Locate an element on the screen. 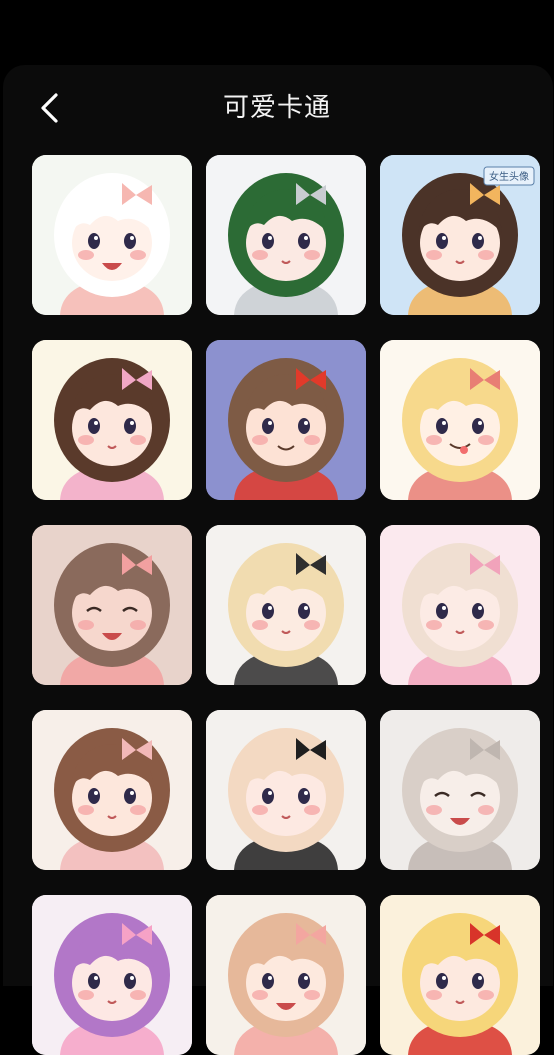 The image size is (554, 1055). sticker-badge-text: 女生头像 is located at coordinates (509, 176).